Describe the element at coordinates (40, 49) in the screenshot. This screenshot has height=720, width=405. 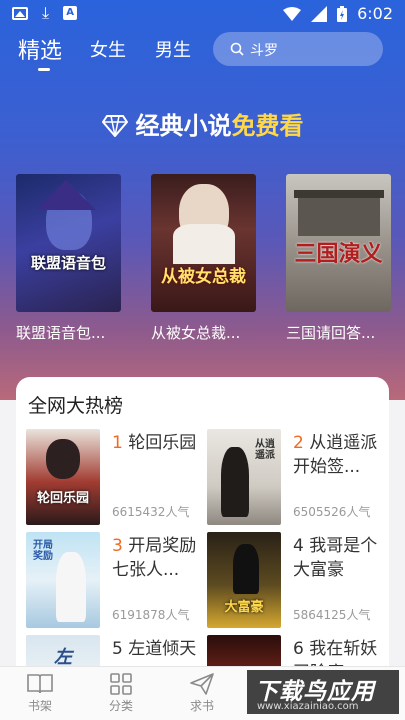
I see `tab-featured: 精选` at that location.